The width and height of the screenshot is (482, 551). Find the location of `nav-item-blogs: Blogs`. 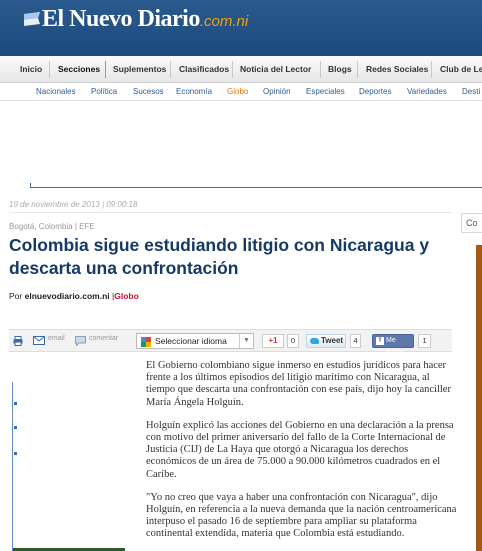

nav-item-blogs: Blogs is located at coordinates (340, 69).